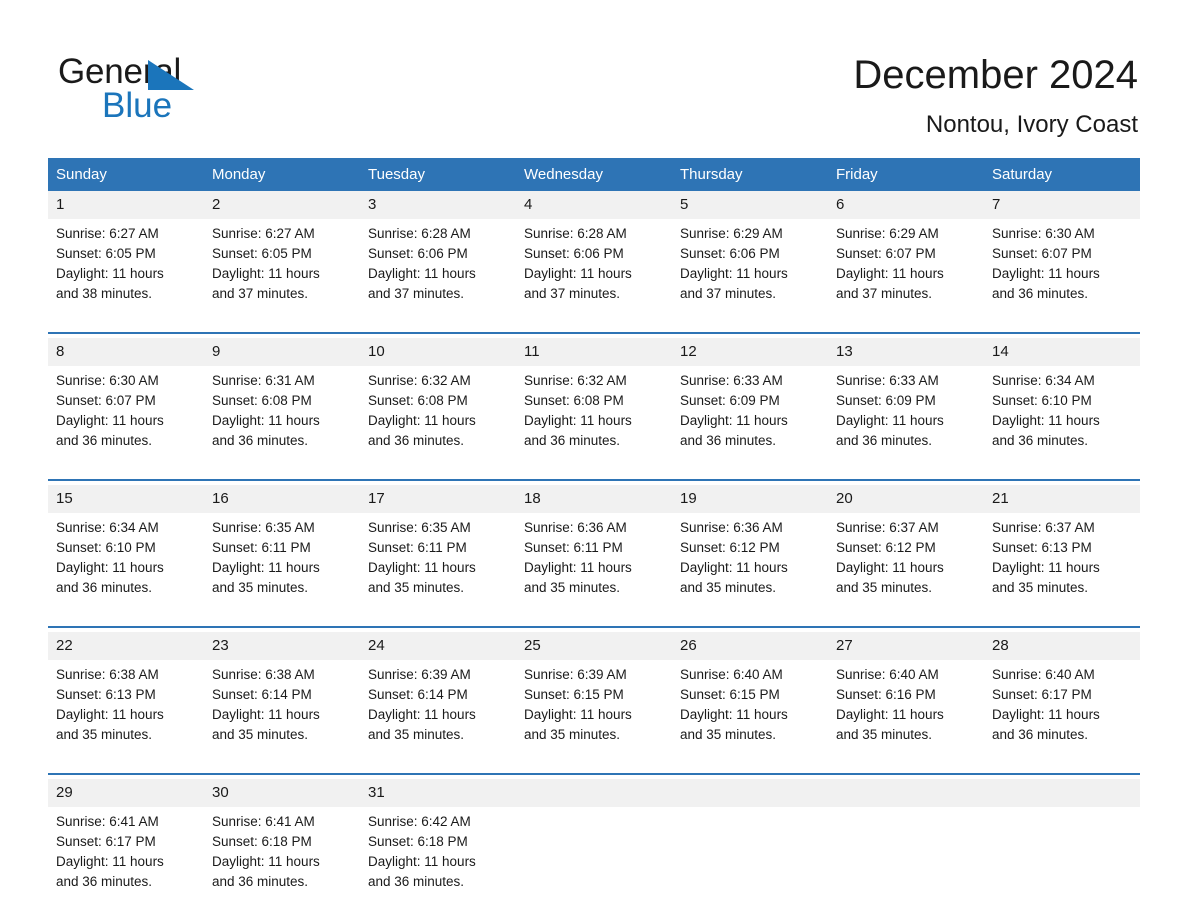 This screenshot has height=918, width=1188. Describe the element at coordinates (438, 352) in the screenshot. I see `day-number: 10` at that location.